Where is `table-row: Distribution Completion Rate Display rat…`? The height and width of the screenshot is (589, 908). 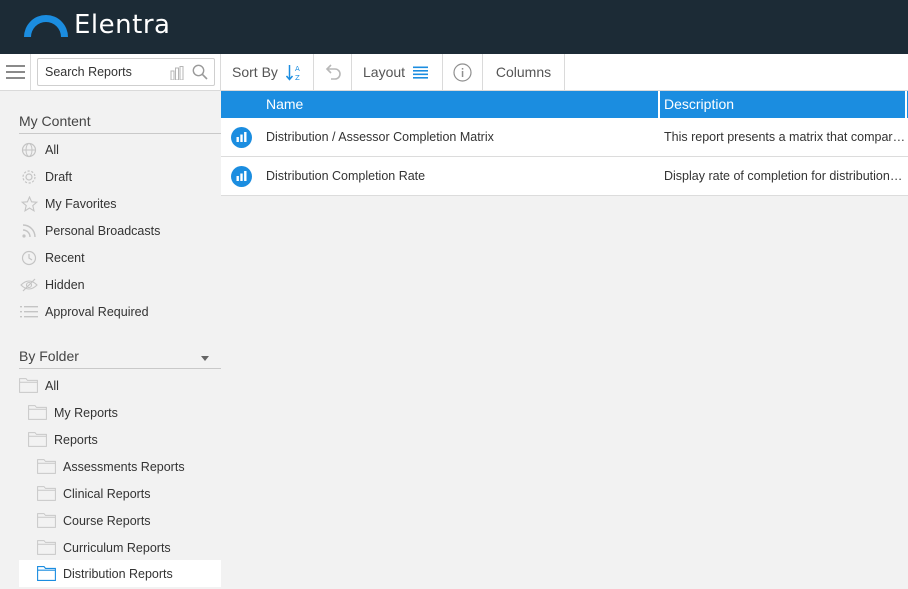
table-row: Distribution Completion Rate Display rat… is located at coordinates (564, 176).